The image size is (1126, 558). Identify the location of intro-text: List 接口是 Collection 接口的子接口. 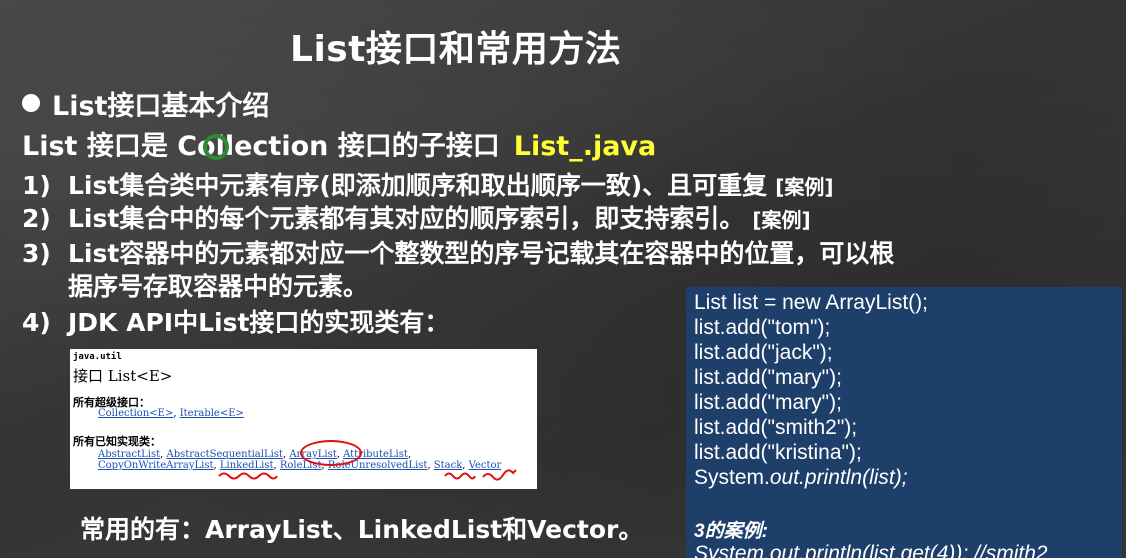
(261, 146).